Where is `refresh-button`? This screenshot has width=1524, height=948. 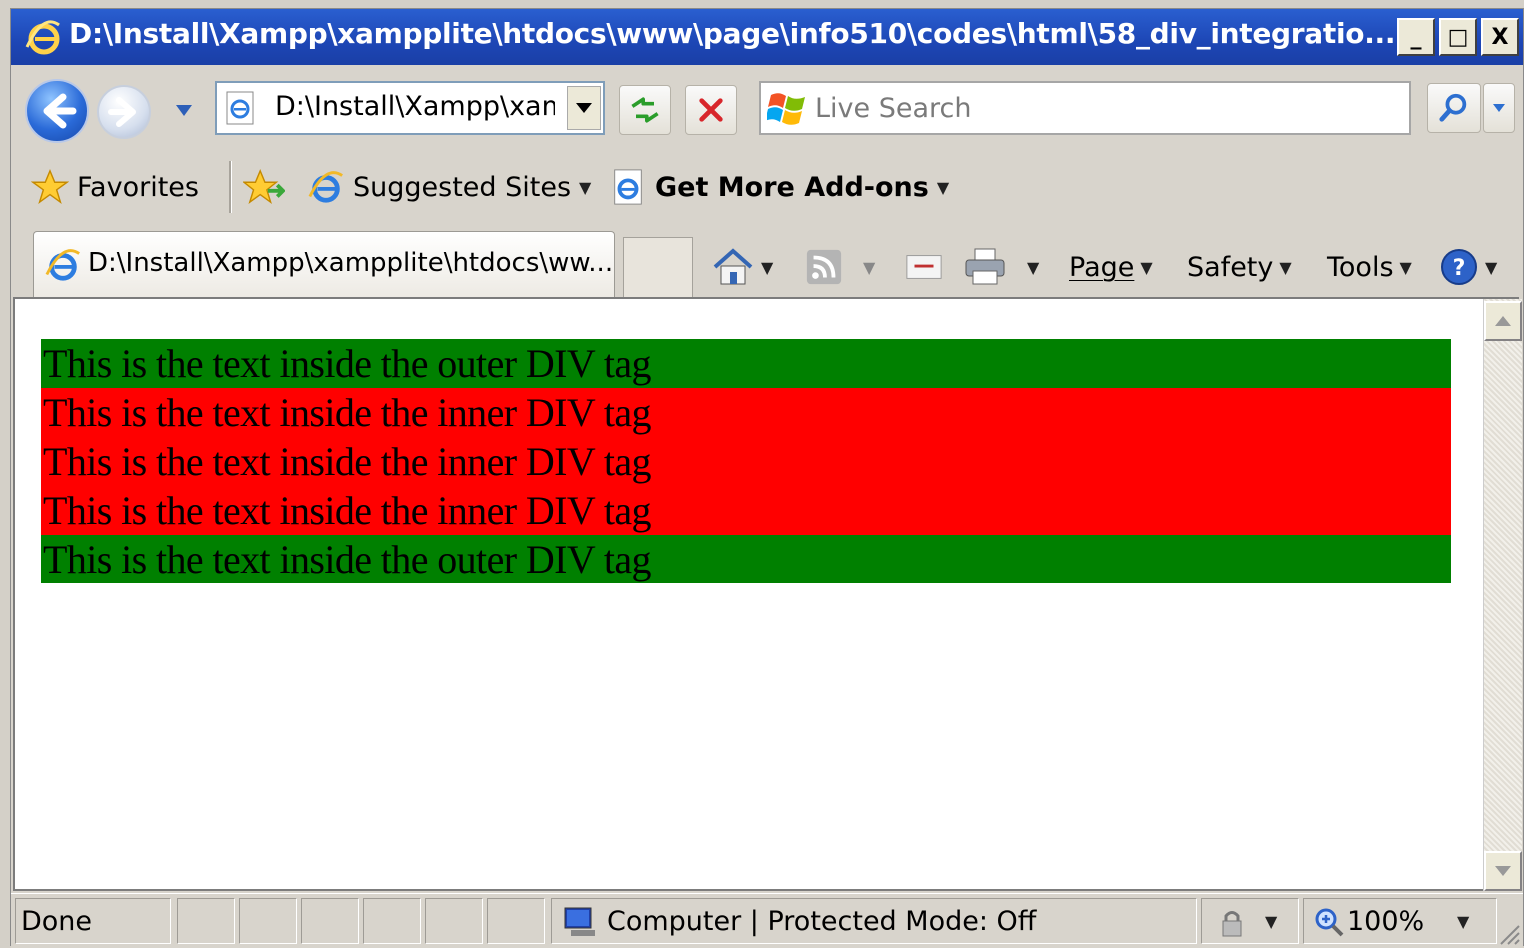 refresh-button is located at coordinates (645, 110).